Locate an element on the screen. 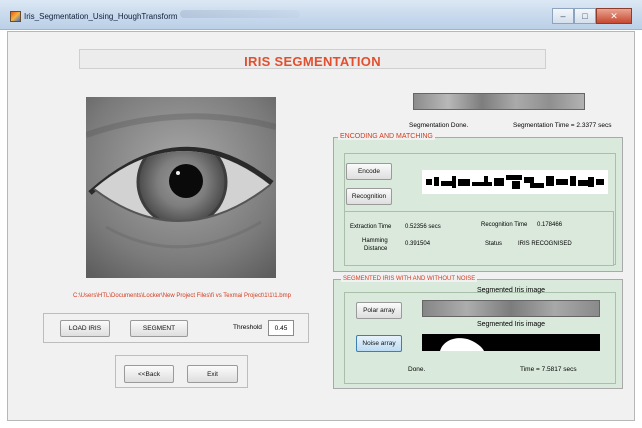  titlebar-blur is located at coordinates (240, 14).